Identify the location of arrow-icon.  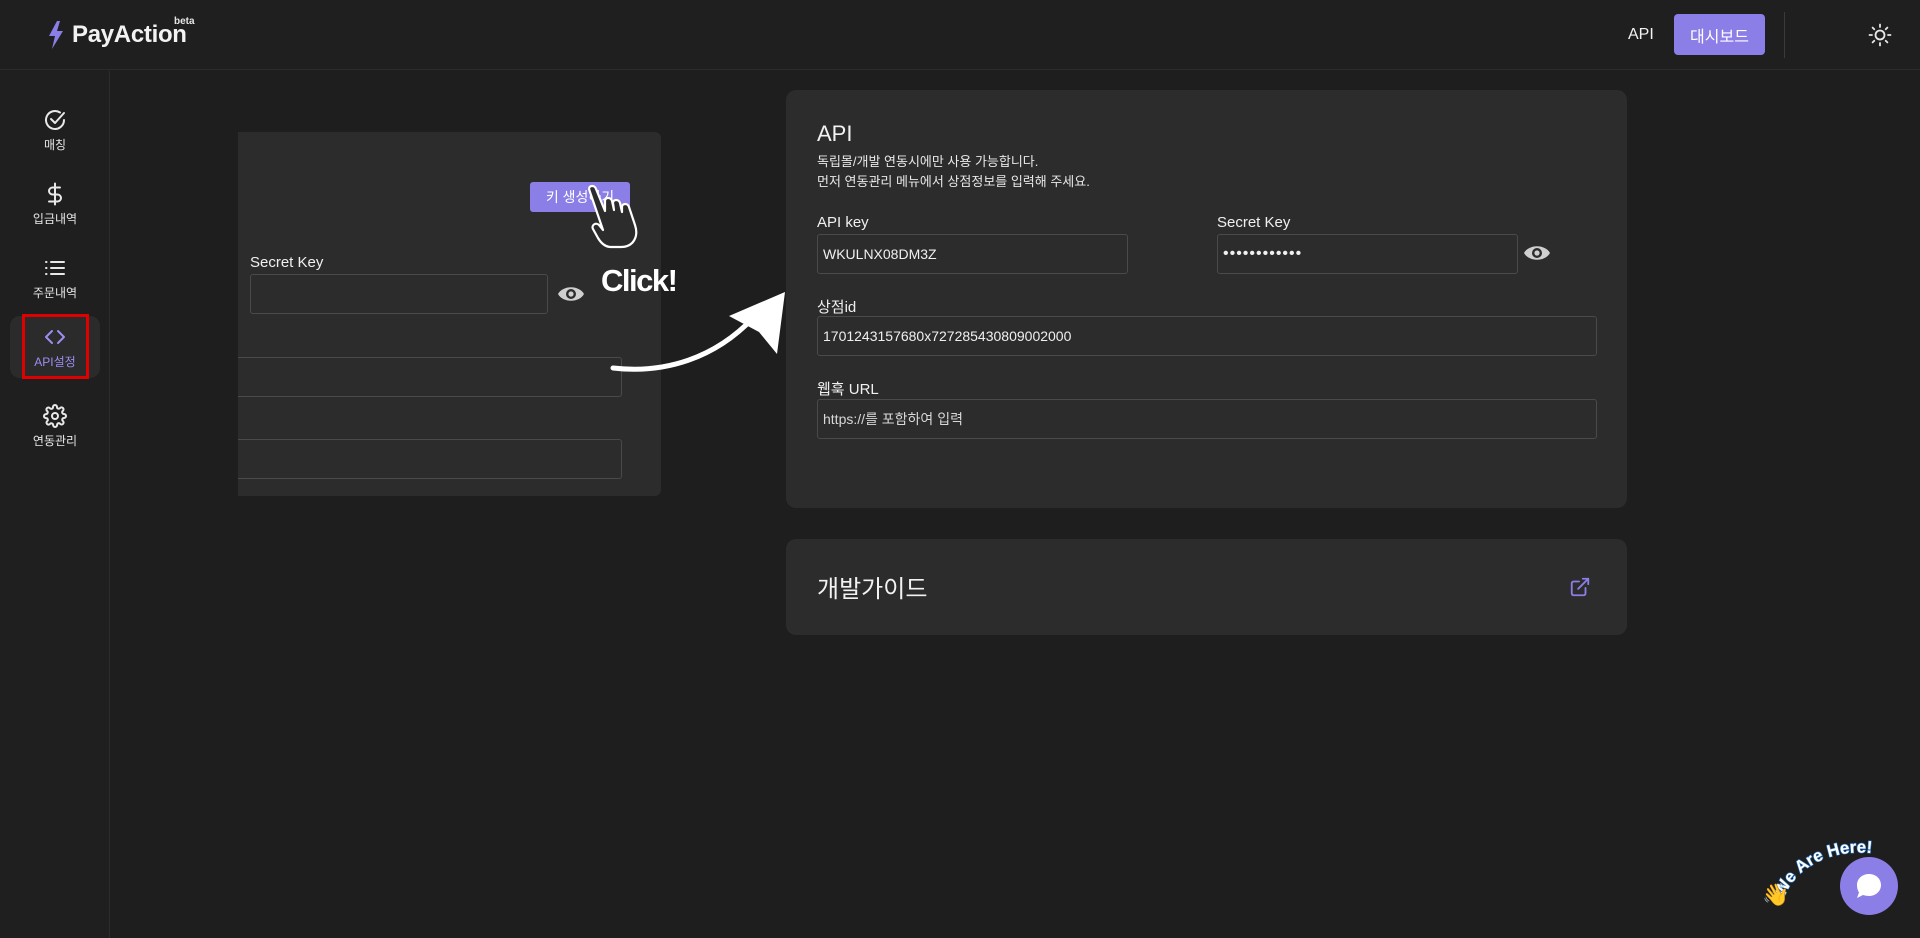
(697, 332).